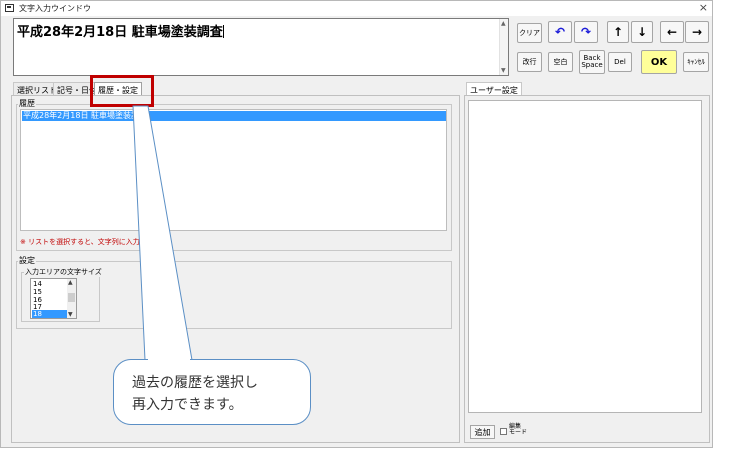  I want to click on callout-line2: 再入力できます。, so click(187, 405).